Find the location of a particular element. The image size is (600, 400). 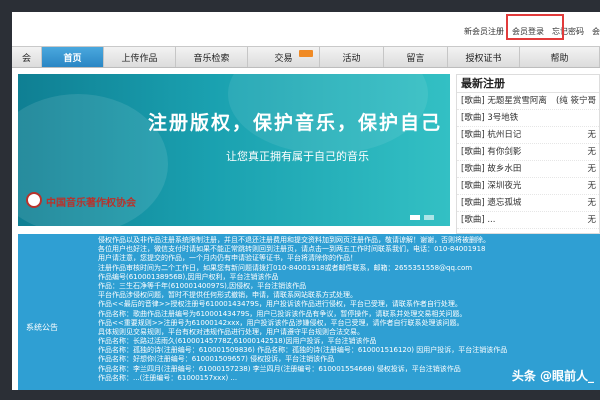

banner-subtitle: 让您真正拥有属于自己的音乐 is located at coordinates (297, 156).